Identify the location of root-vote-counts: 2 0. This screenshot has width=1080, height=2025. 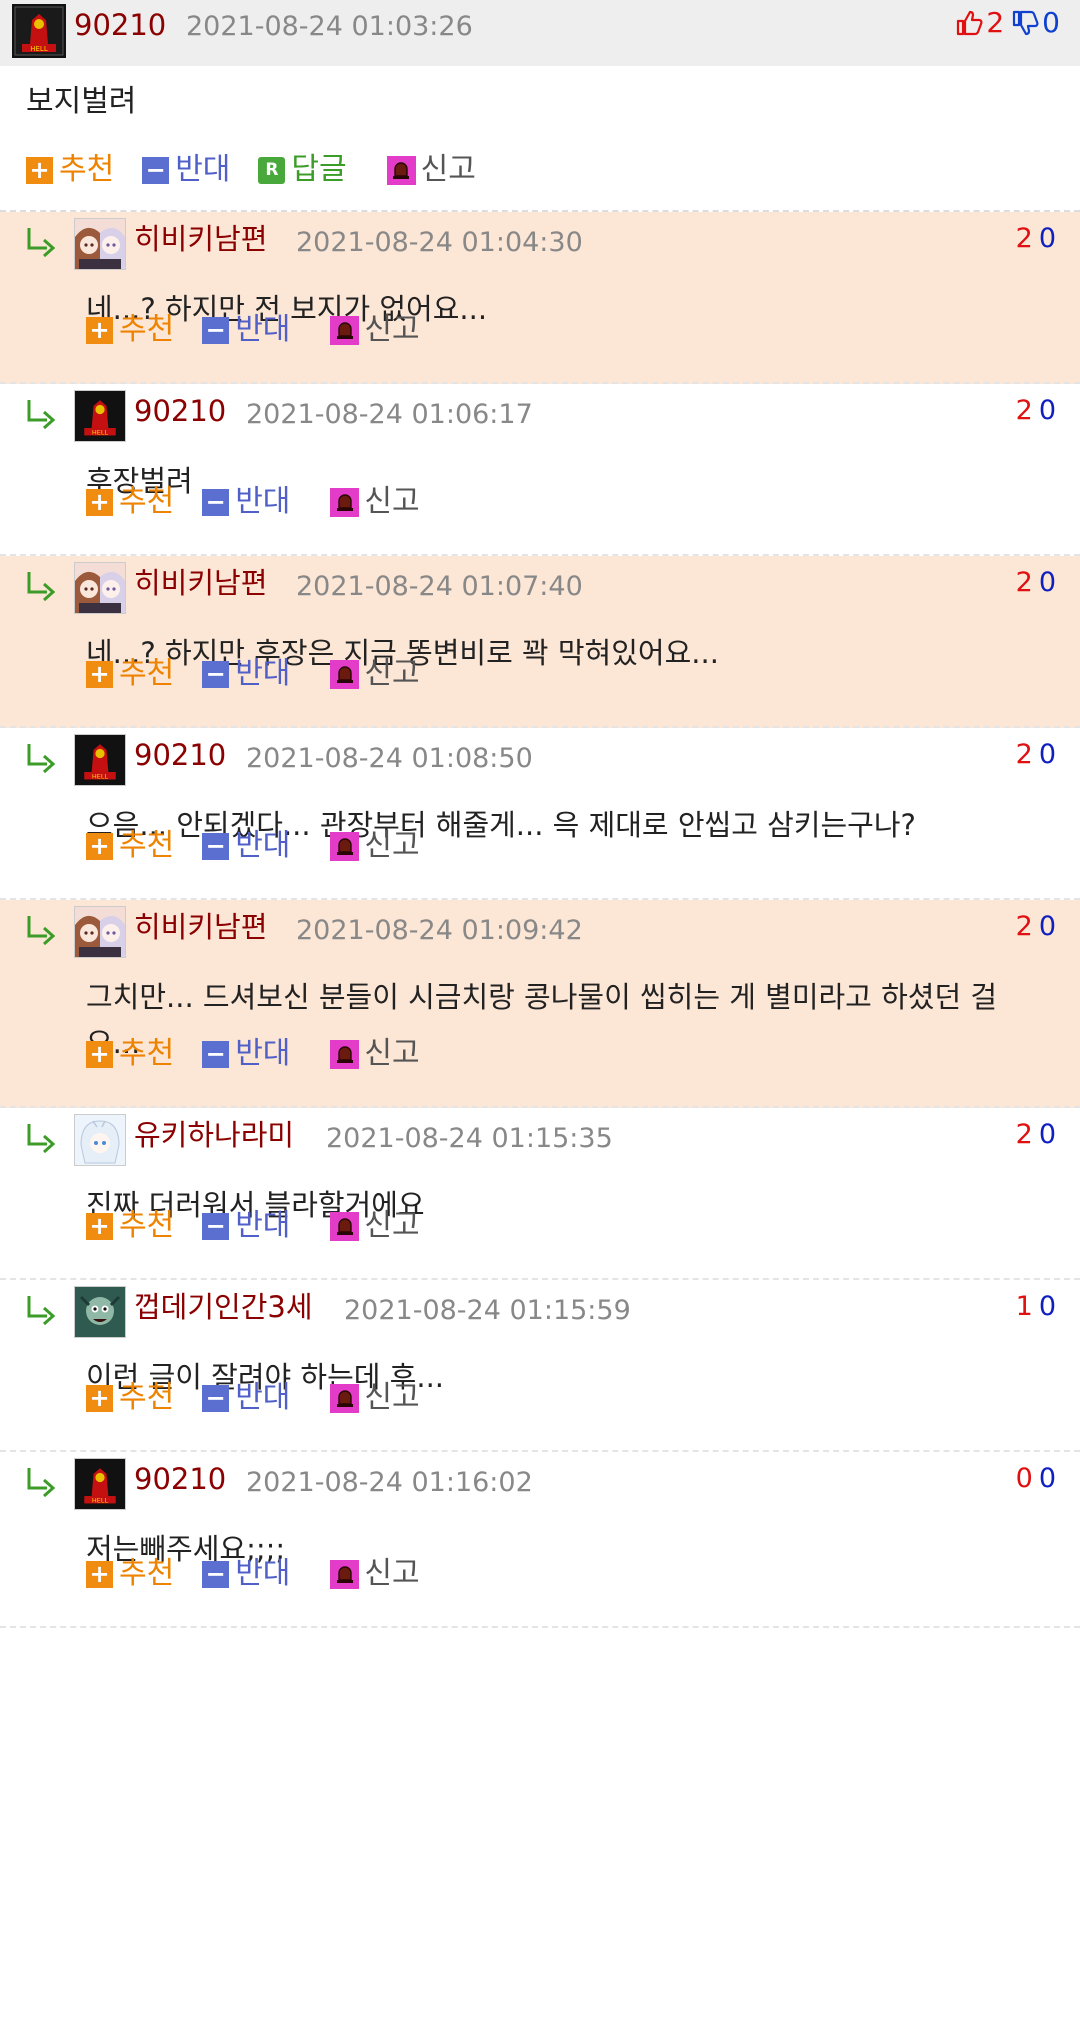
(1007, 22).